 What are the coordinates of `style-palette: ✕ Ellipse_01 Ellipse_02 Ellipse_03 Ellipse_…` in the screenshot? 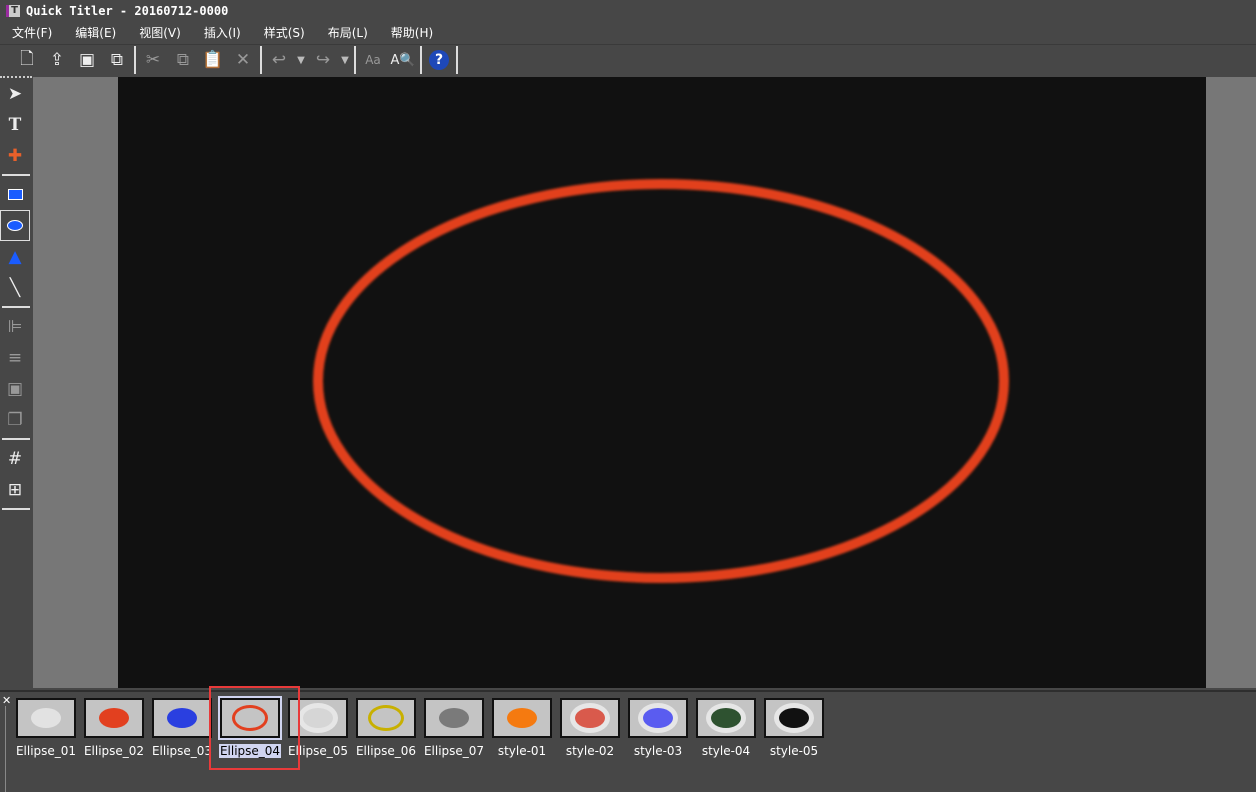 It's located at (628, 739).